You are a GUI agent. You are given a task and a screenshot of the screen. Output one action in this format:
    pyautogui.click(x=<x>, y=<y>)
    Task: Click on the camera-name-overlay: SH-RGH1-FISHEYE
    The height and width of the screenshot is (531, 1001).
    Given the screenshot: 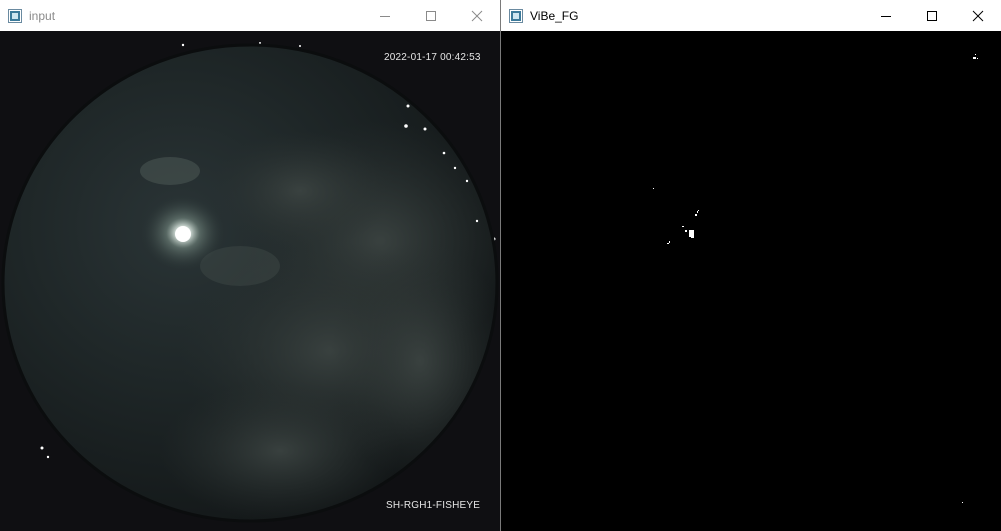 What is the action you would take?
    pyautogui.click(x=433, y=505)
    